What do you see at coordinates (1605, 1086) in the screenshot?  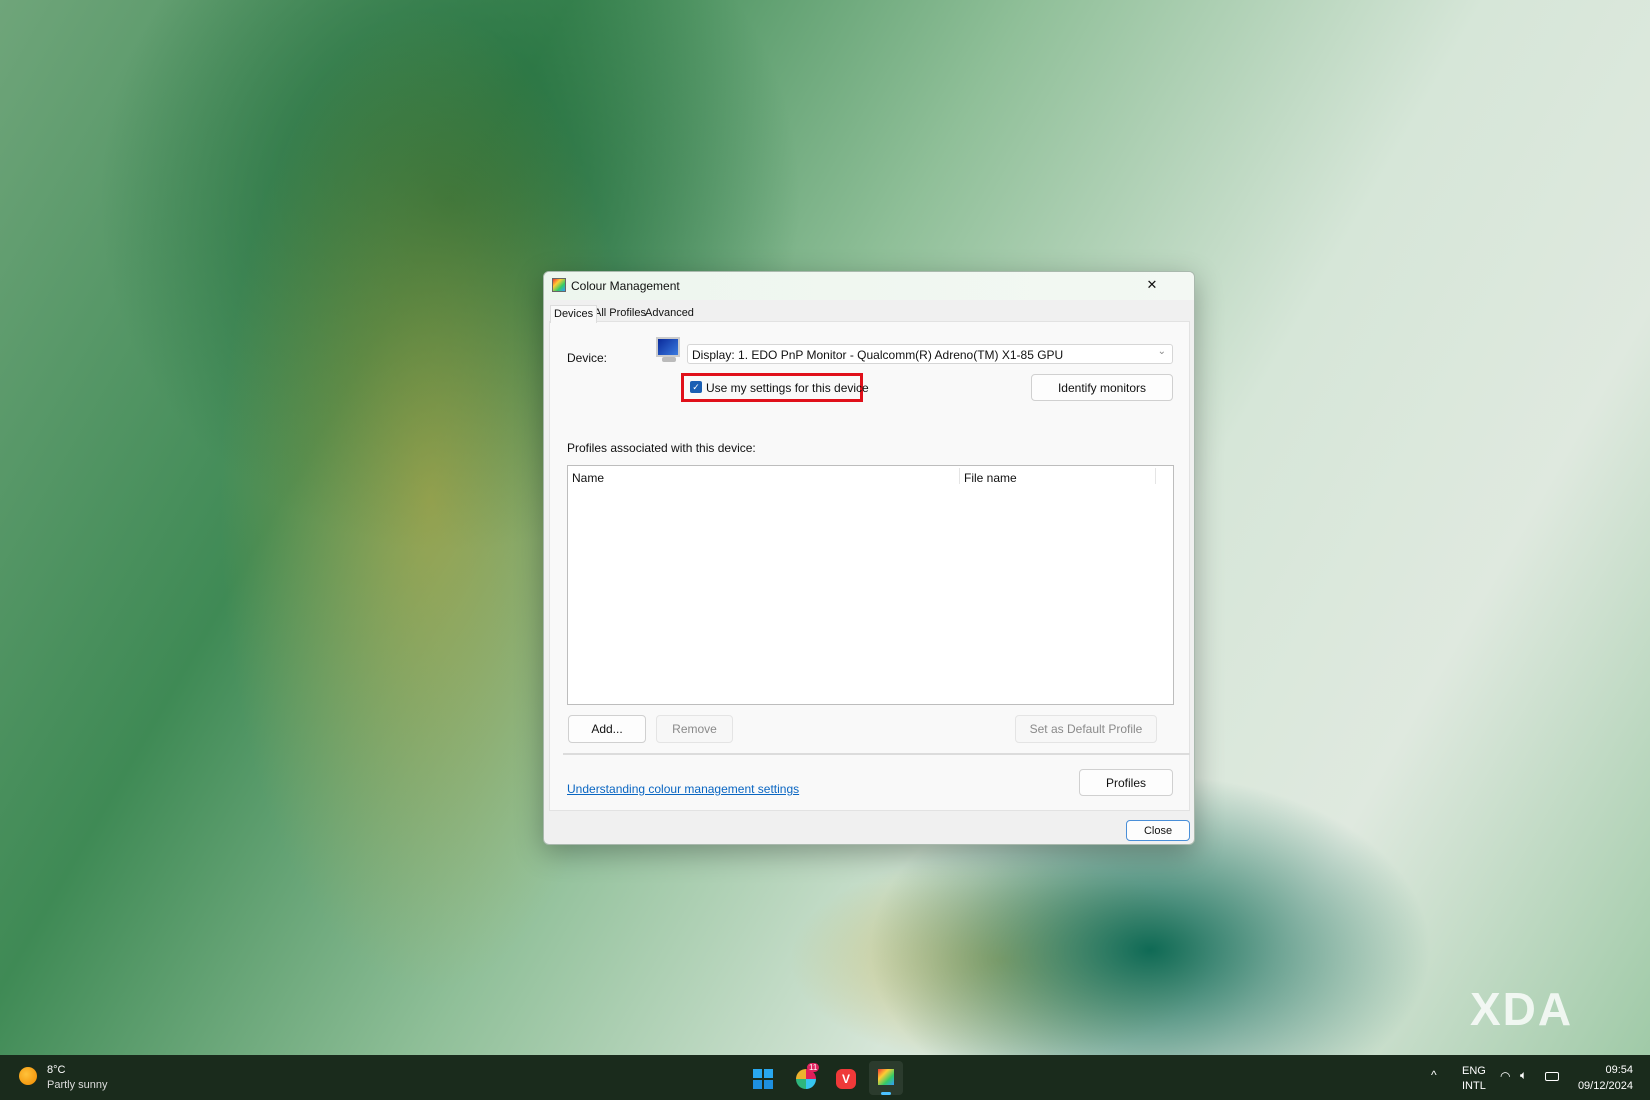 I see `clock-date: 09/12/2024` at bounding box center [1605, 1086].